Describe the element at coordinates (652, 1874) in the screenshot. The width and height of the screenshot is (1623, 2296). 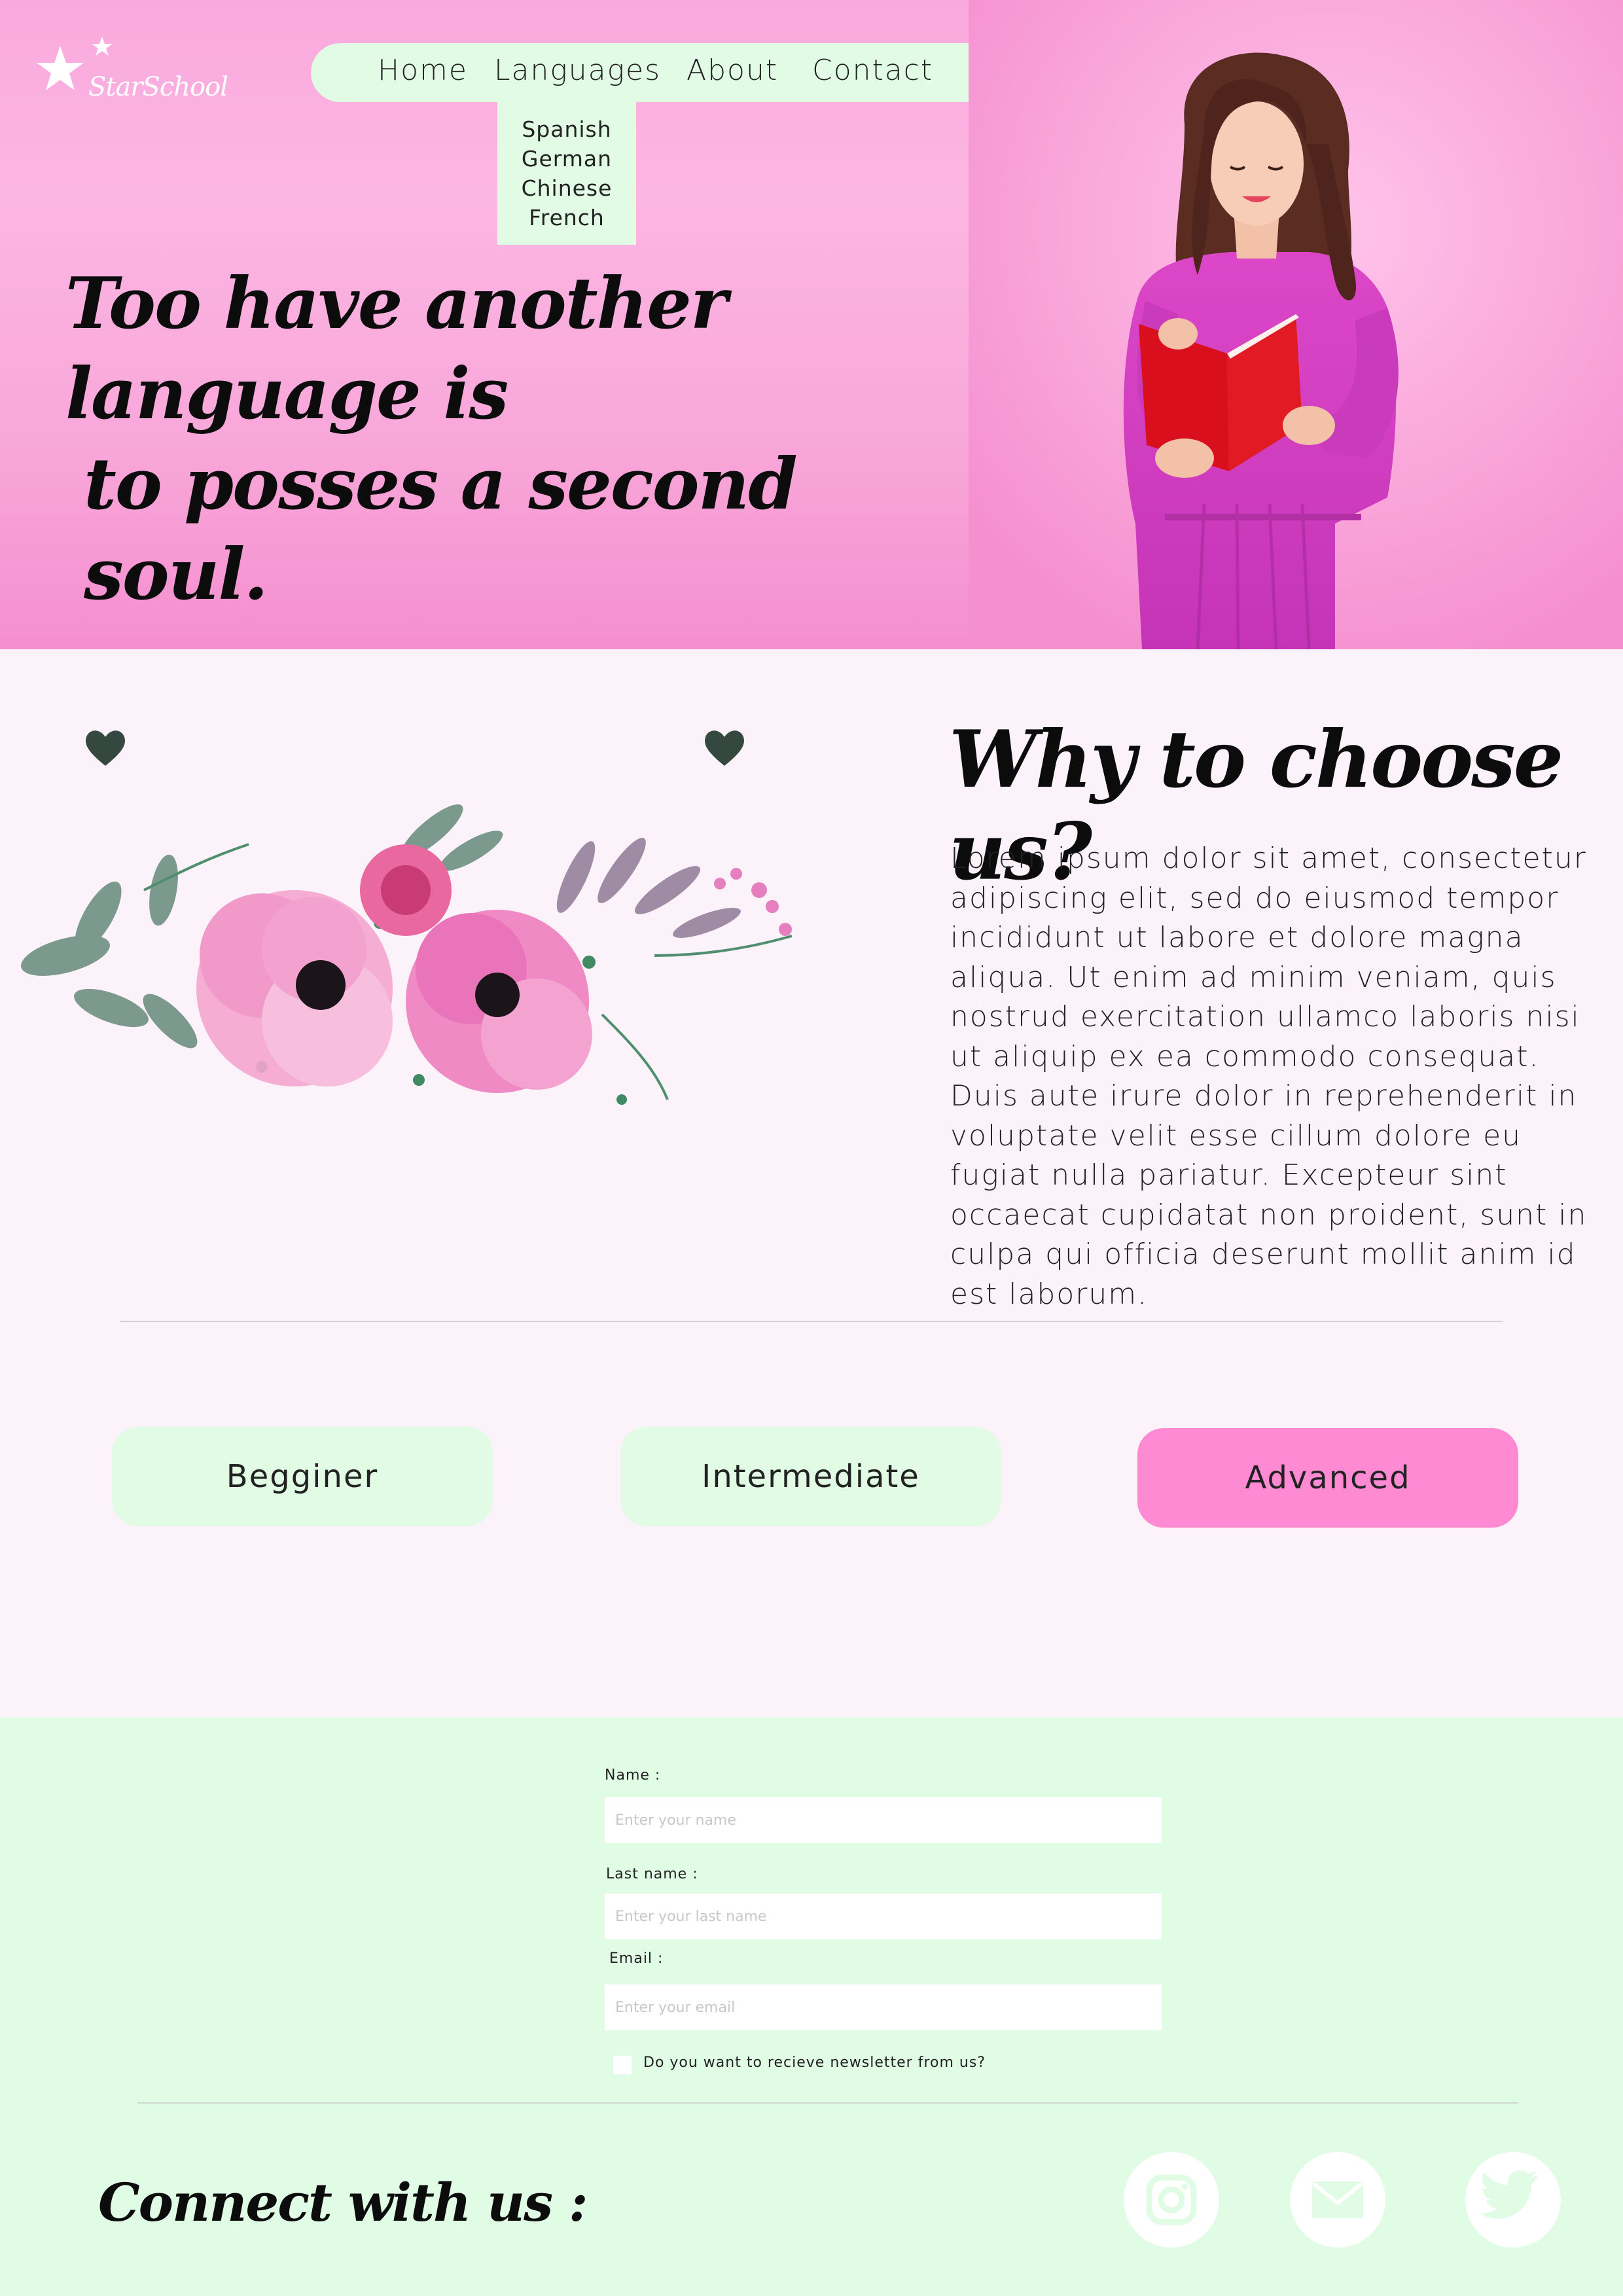
I see `lastname-label: Last name :` at that location.